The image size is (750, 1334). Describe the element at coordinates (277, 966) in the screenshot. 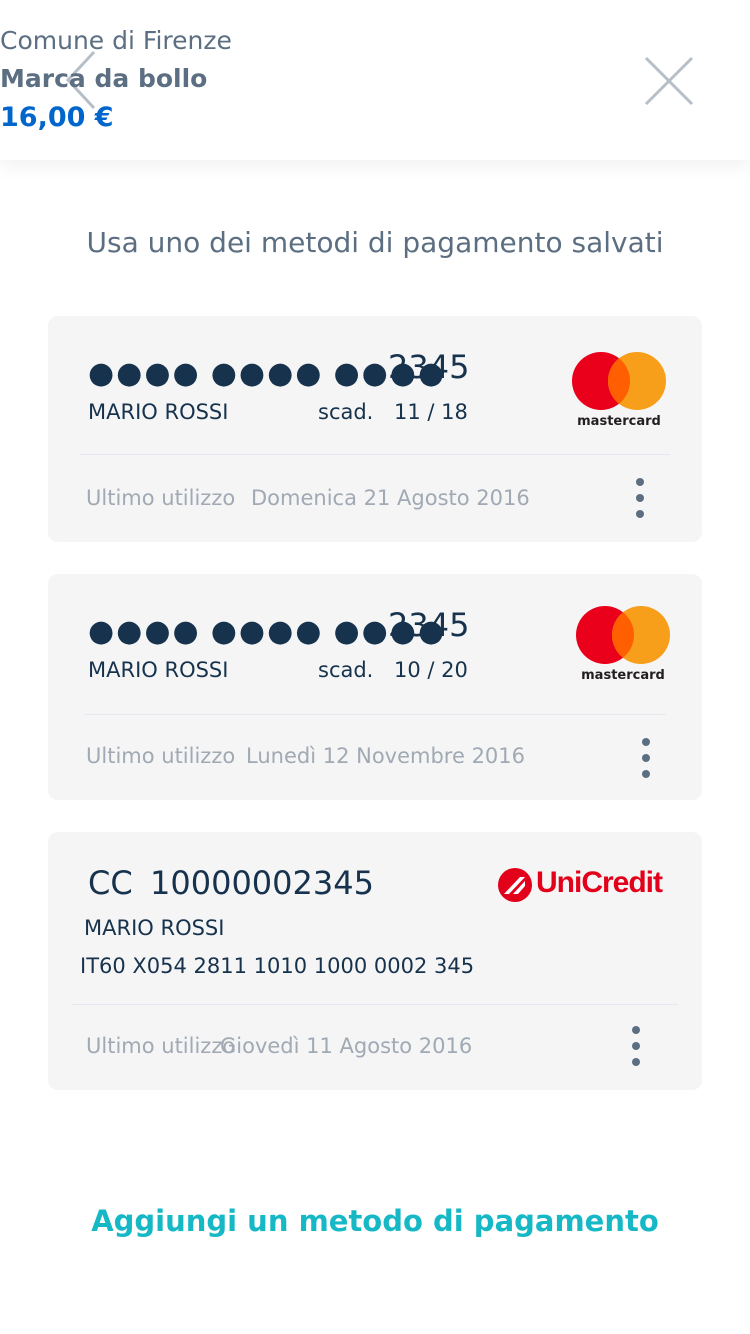

I see `iban: IT60 X054 2811 1010 1000 0002 345` at that location.